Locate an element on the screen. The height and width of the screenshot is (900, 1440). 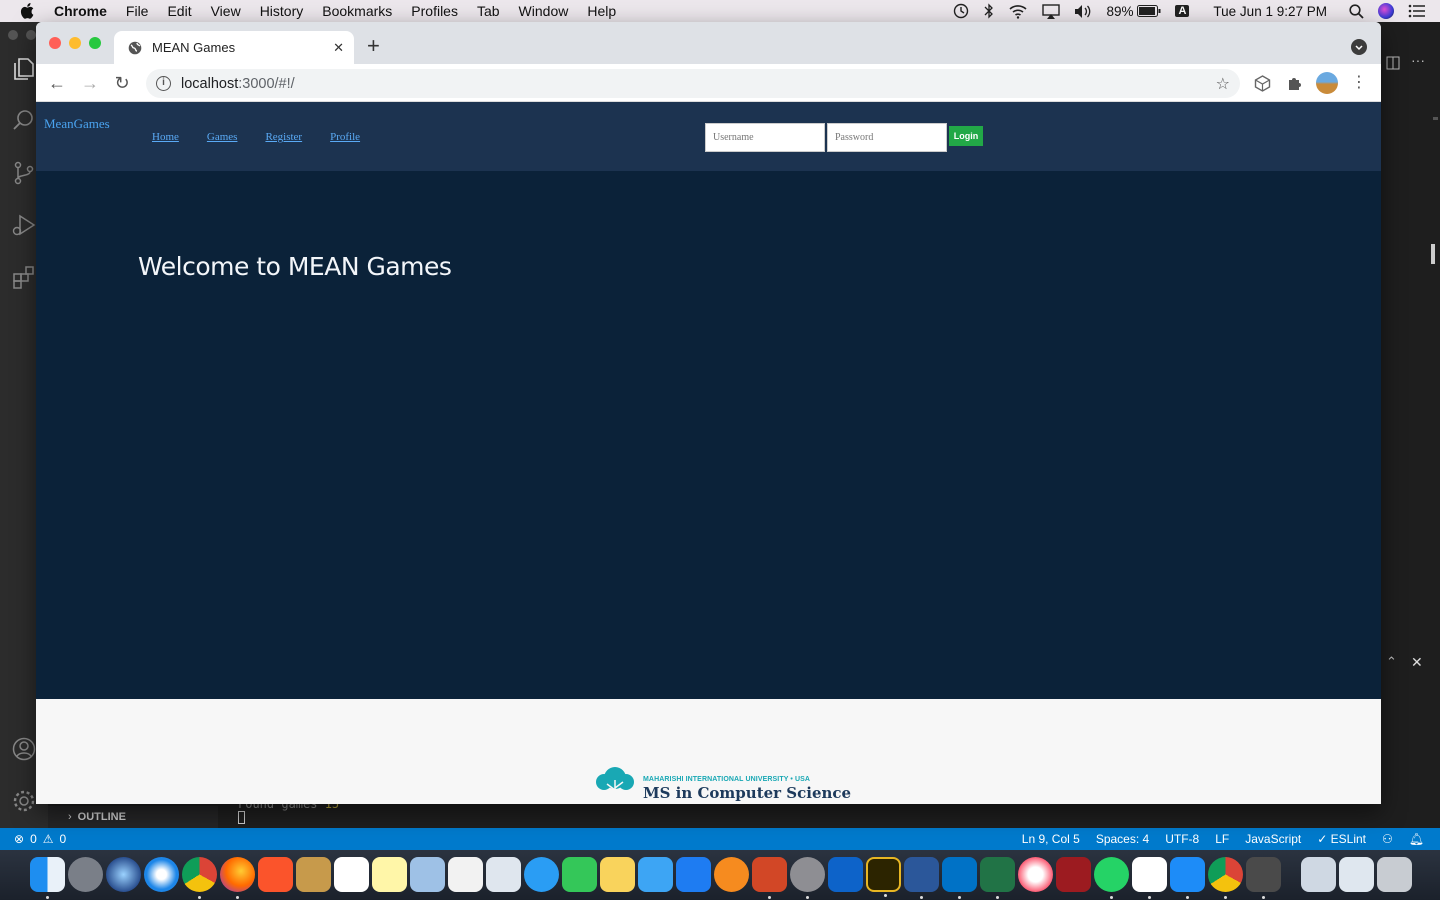
menu-window: Window is located at coordinates (544, 11).